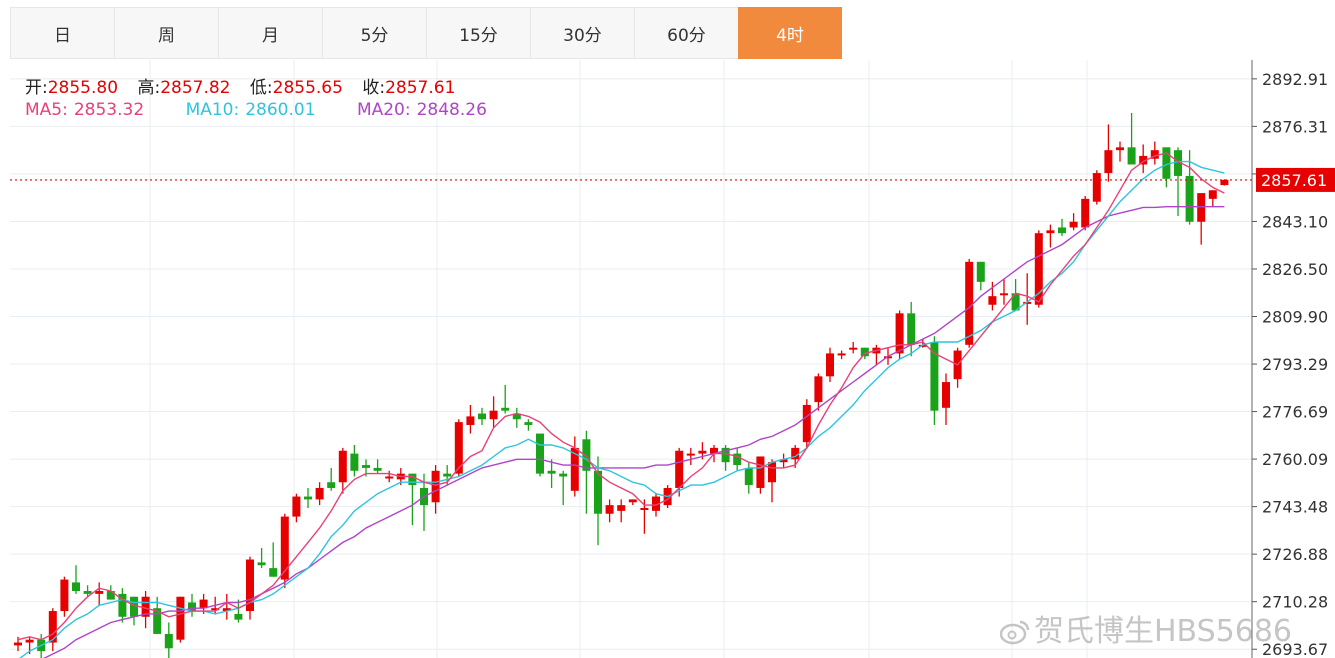  I want to click on tab-15min: 15分, so click(478, 33).